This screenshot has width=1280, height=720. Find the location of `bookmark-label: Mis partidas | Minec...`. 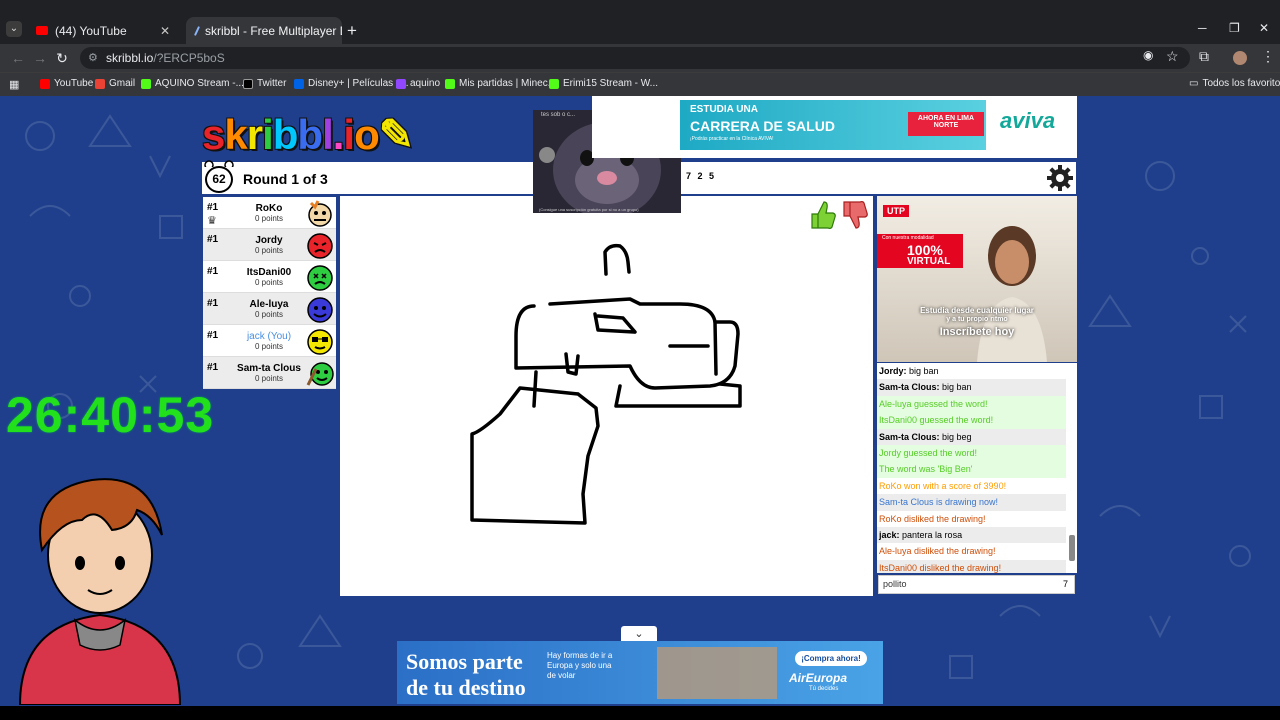

bookmark-label: Mis partidas | Minec... is located at coordinates (508, 83).